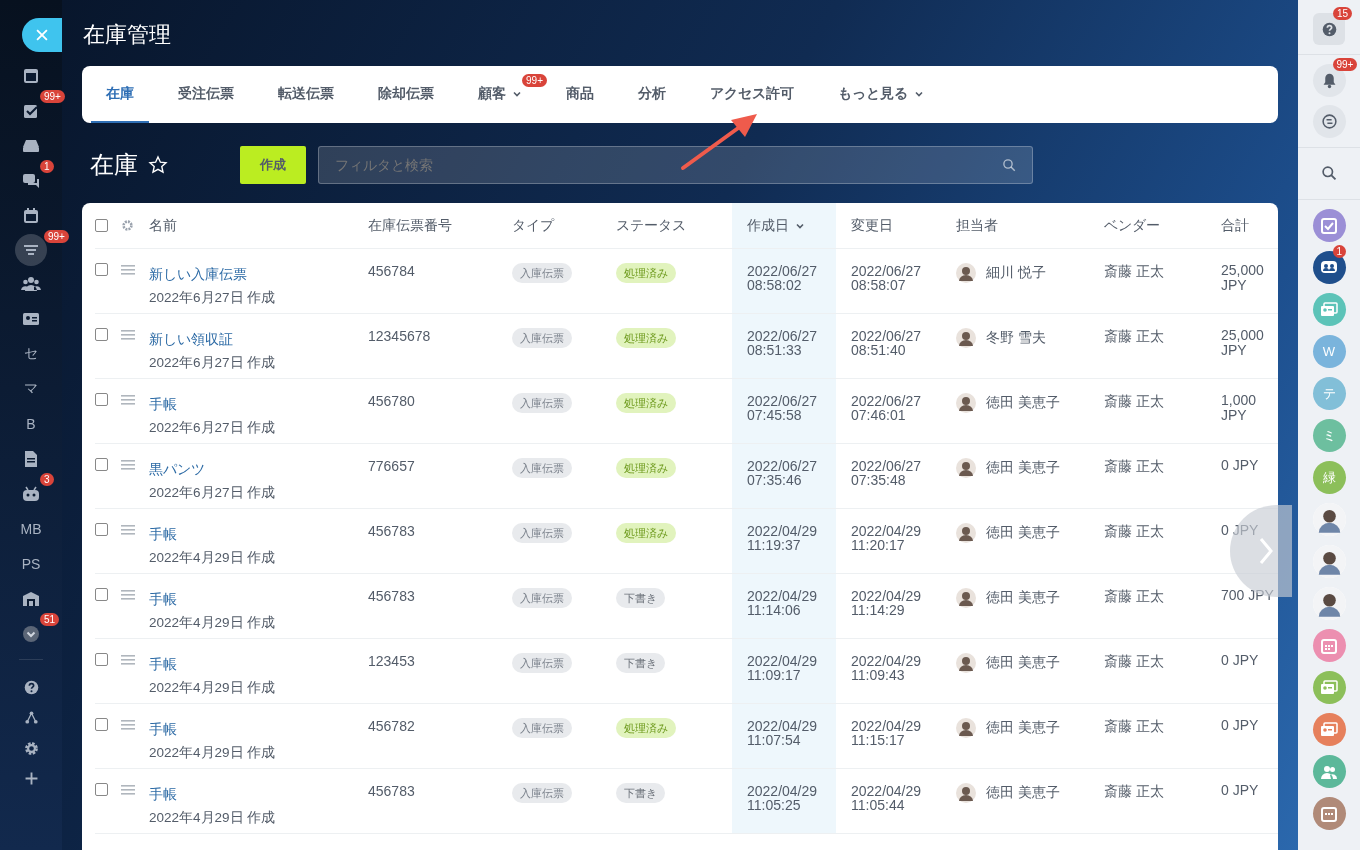  Describe the element at coordinates (1242, 226) in the screenshot. I see `column-header: 合計` at that location.